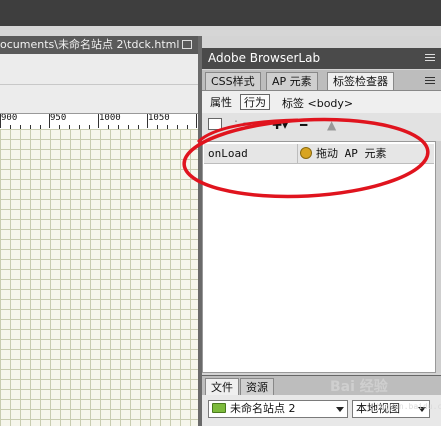 This screenshot has height=426, width=441. What do you see at coordinates (430, 81) in the screenshot?
I see `tabs-menu-icon` at bounding box center [430, 81].